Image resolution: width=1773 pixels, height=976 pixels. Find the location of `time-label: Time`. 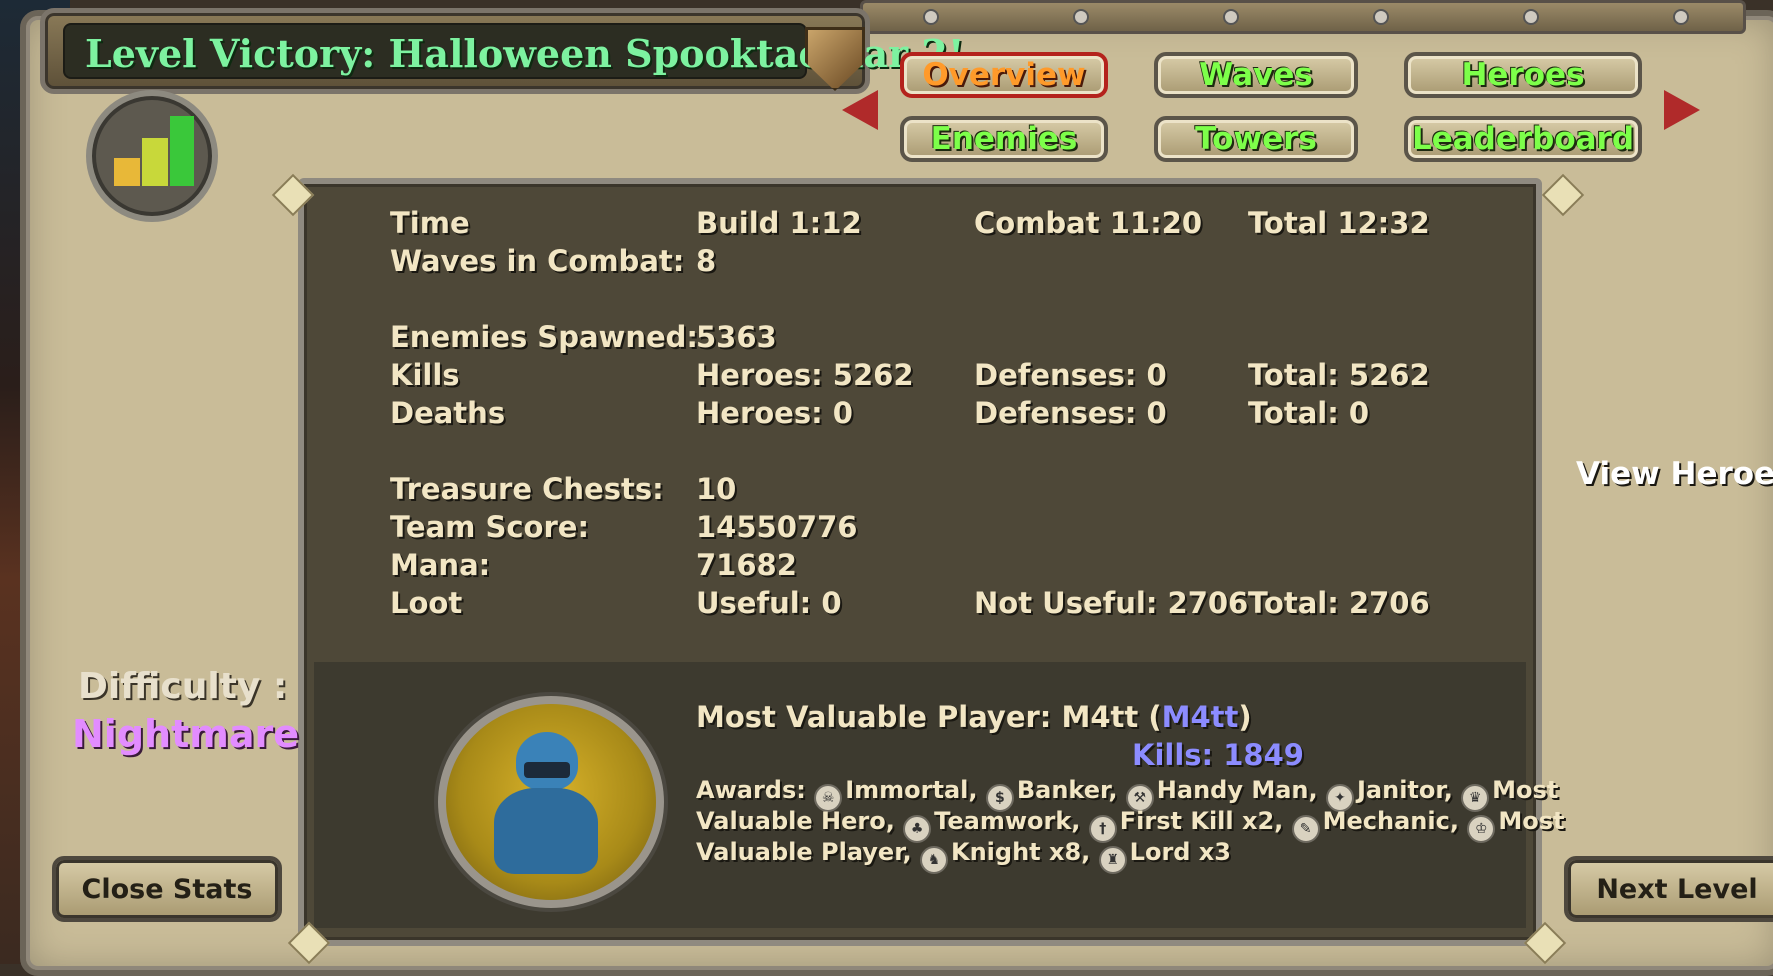

time-label: Time is located at coordinates (430, 223).